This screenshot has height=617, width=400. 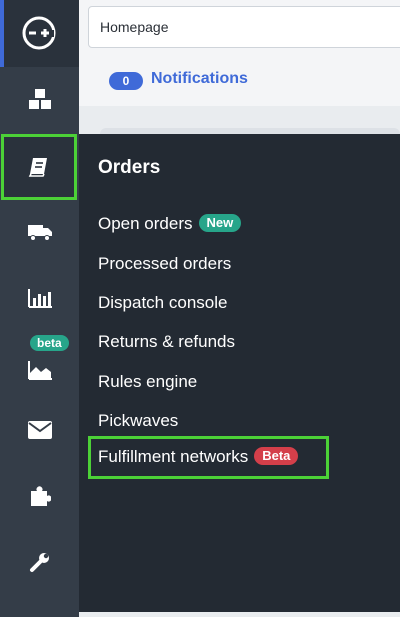 I want to click on menu-item-fulfillment-networks: Fulfillment networks Beta, so click(x=198, y=457).